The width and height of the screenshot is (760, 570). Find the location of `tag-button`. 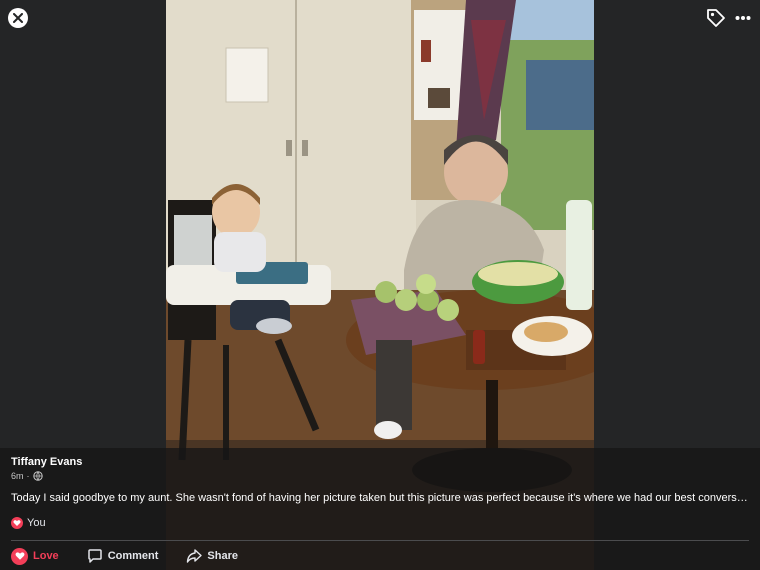

tag-button is located at coordinates (716, 18).